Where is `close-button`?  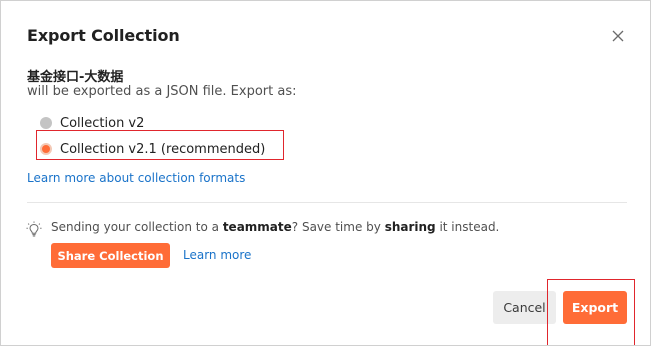
close-button is located at coordinates (618, 36).